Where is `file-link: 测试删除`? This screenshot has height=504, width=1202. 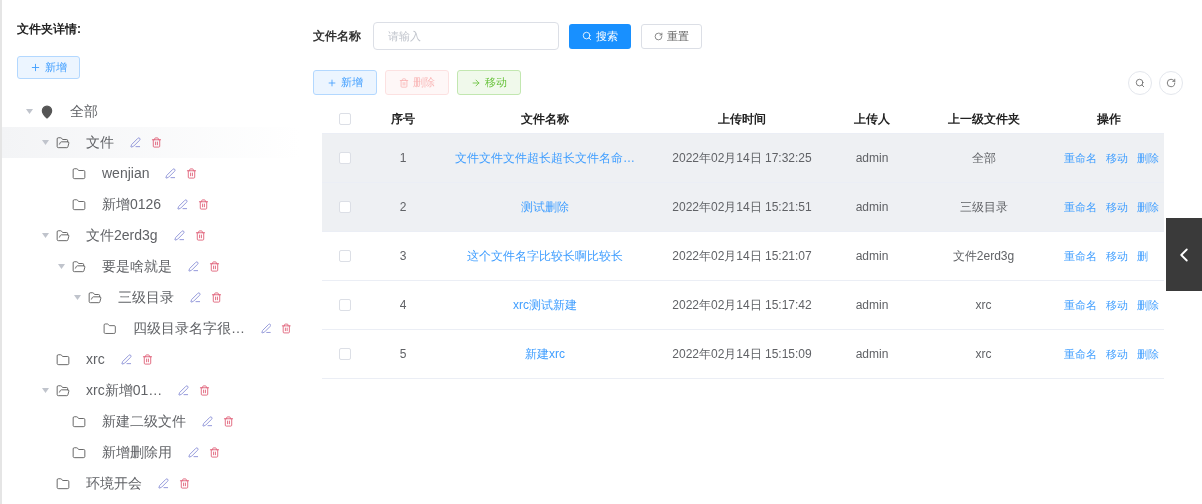
file-link: 测试删除 is located at coordinates (545, 207).